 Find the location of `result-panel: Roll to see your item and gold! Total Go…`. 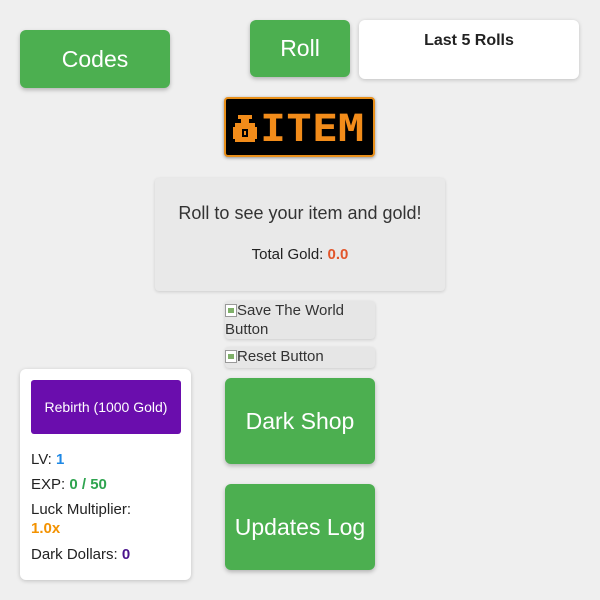

result-panel: Roll to see your item and gold! Total Go… is located at coordinates (300, 234).